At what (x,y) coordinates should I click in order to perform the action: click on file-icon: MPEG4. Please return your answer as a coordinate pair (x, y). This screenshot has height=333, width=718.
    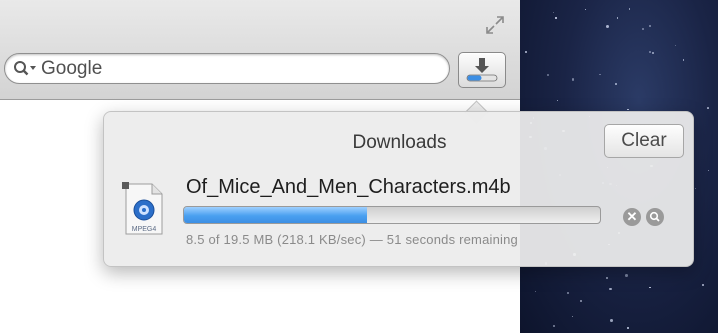
    Looking at the image, I should click on (144, 209).